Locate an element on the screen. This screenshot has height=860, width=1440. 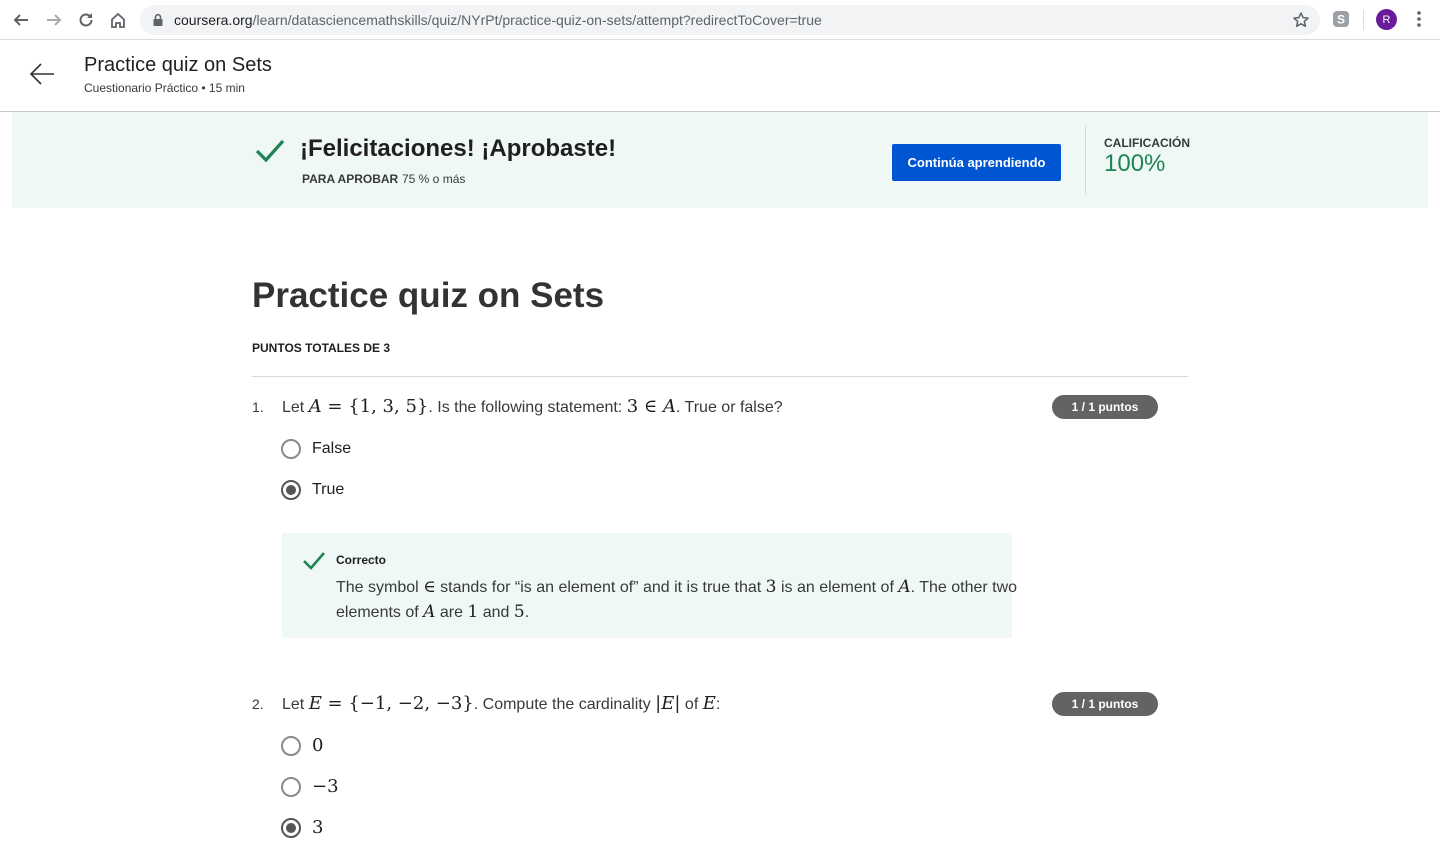
pass-threshold: 75 % o más is located at coordinates (434, 179).